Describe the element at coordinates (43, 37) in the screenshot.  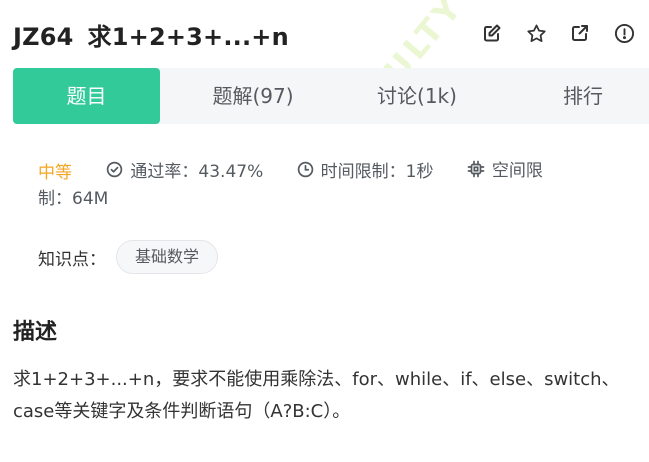
I see `problem-code: JZ64` at that location.